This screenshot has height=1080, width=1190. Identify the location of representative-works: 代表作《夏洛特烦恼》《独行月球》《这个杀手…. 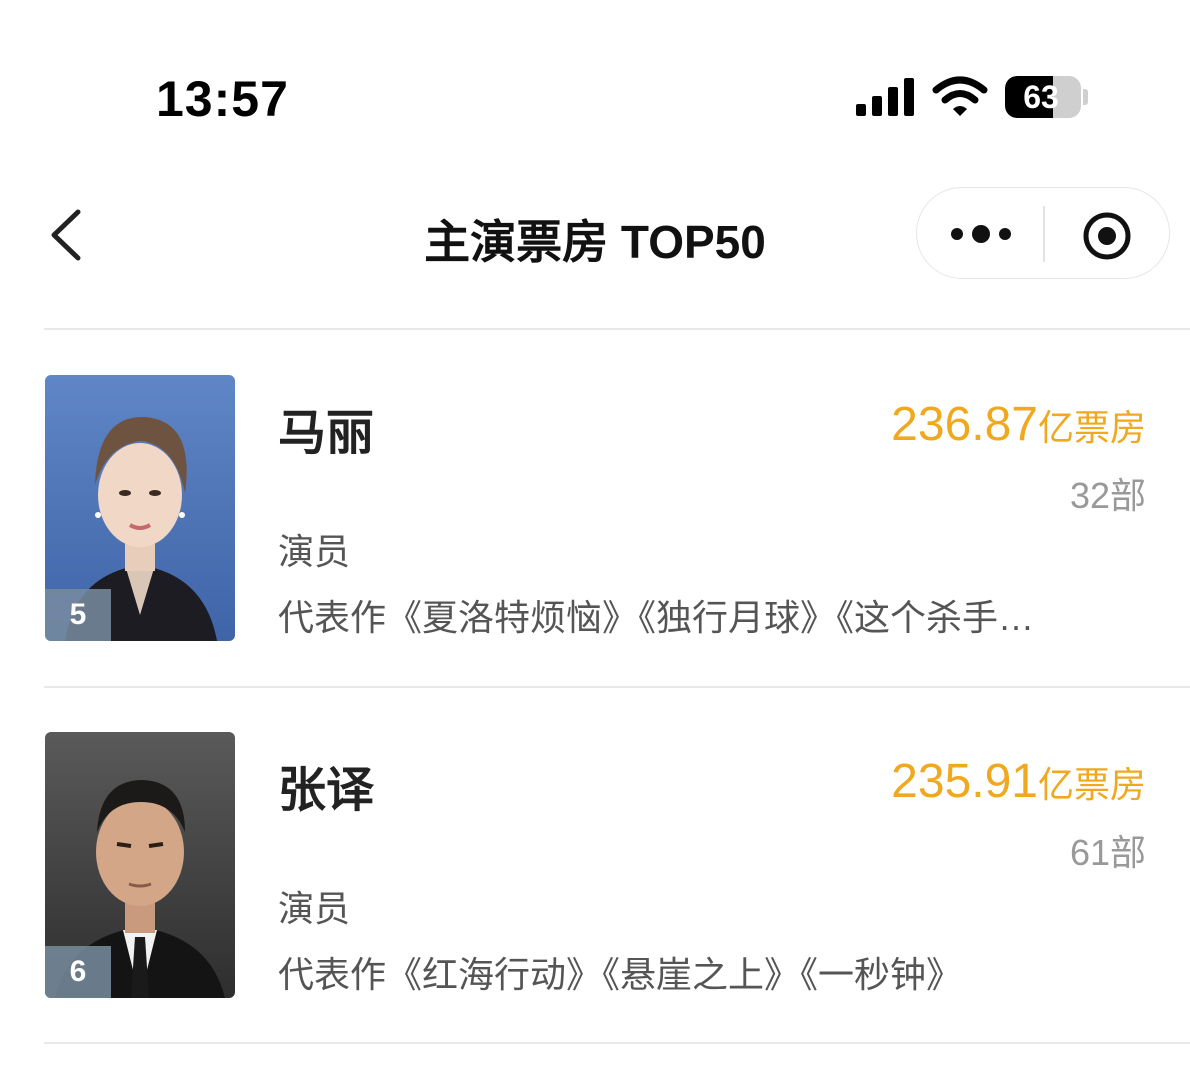
(656, 617).